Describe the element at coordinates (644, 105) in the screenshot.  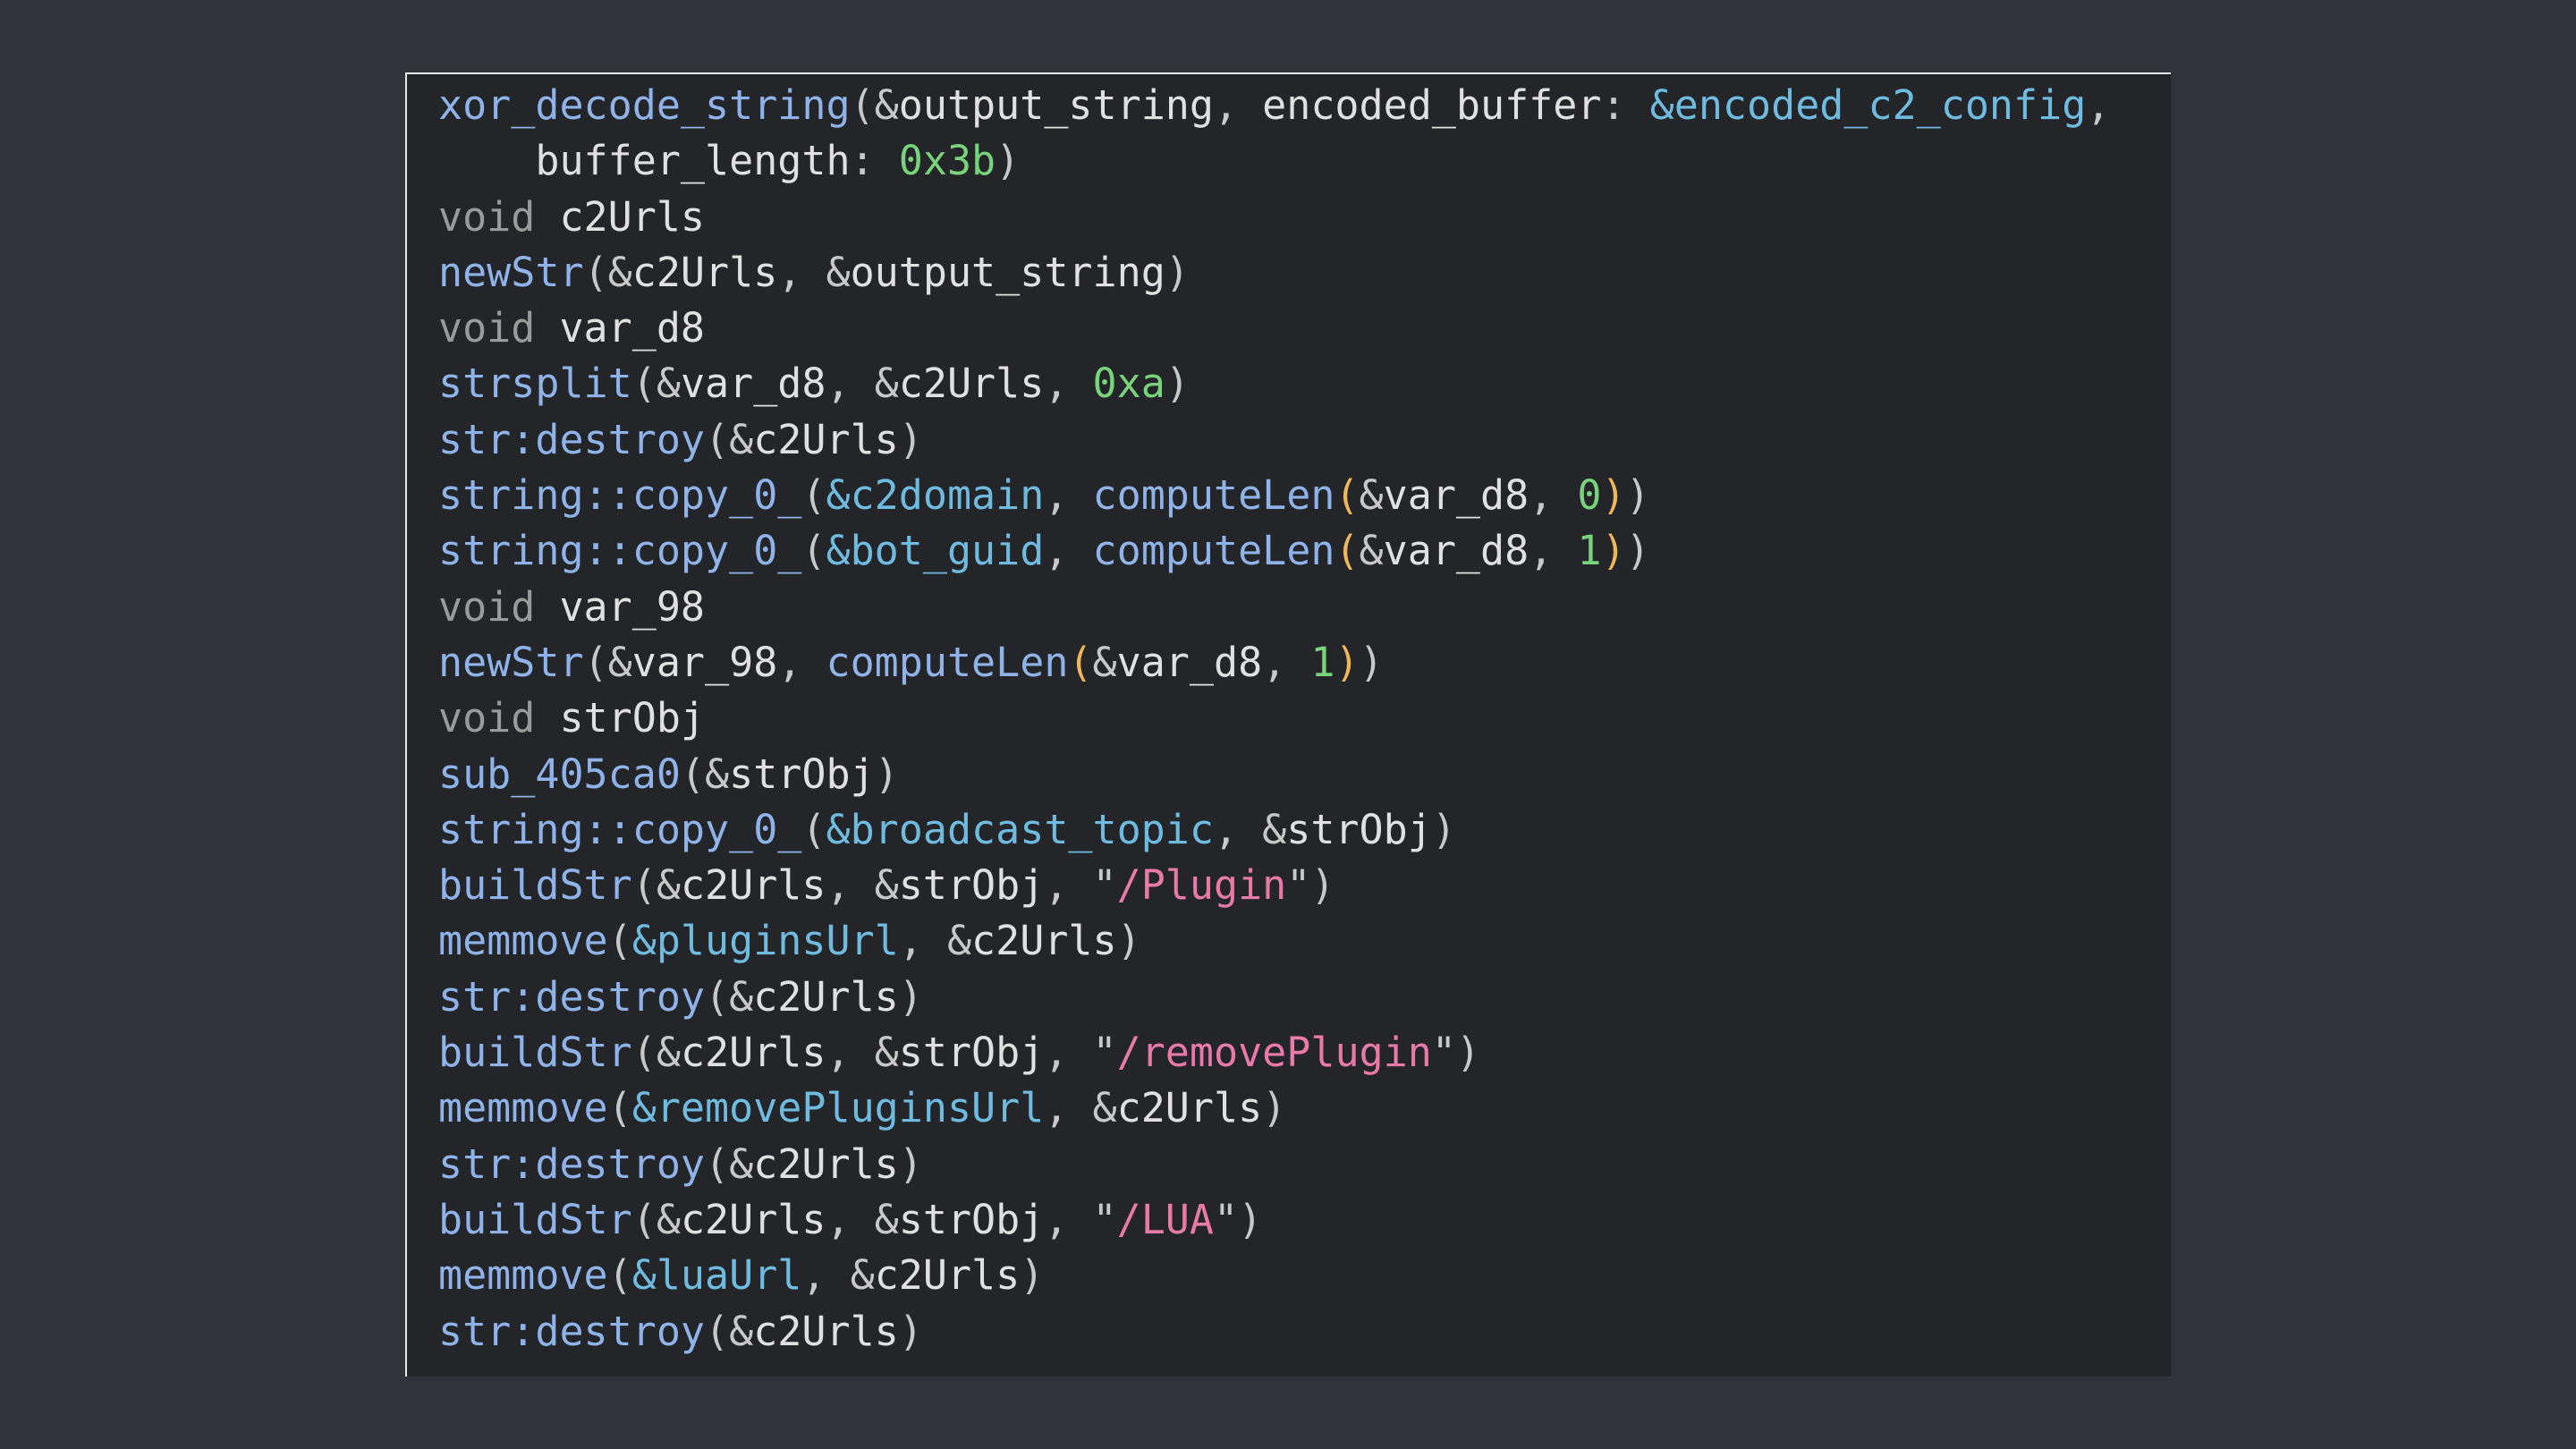
I see `code-token-fn: xor_decode_string` at that location.